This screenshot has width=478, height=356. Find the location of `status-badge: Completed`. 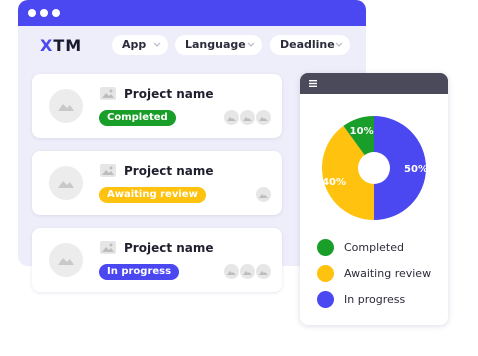

status-badge: Completed is located at coordinates (137, 118).